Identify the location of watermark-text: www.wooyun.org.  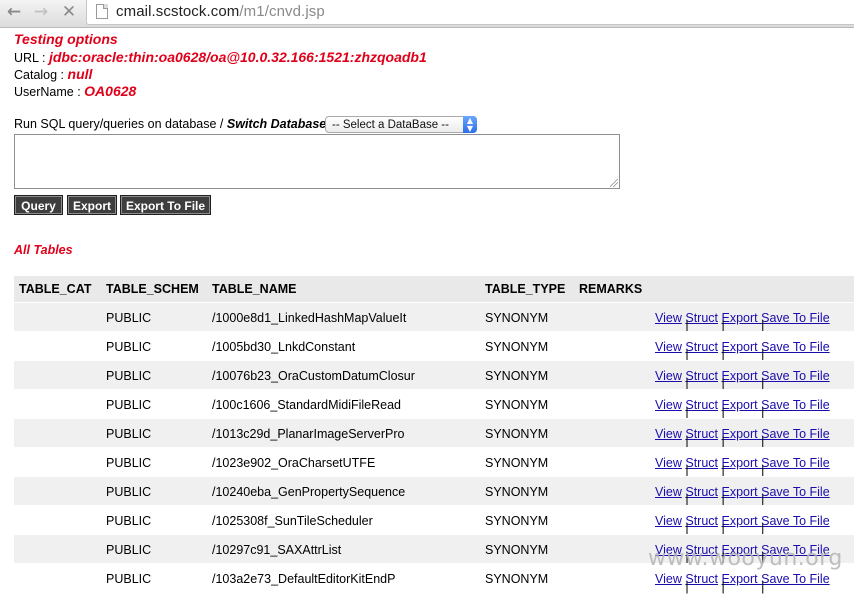
(745, 558).